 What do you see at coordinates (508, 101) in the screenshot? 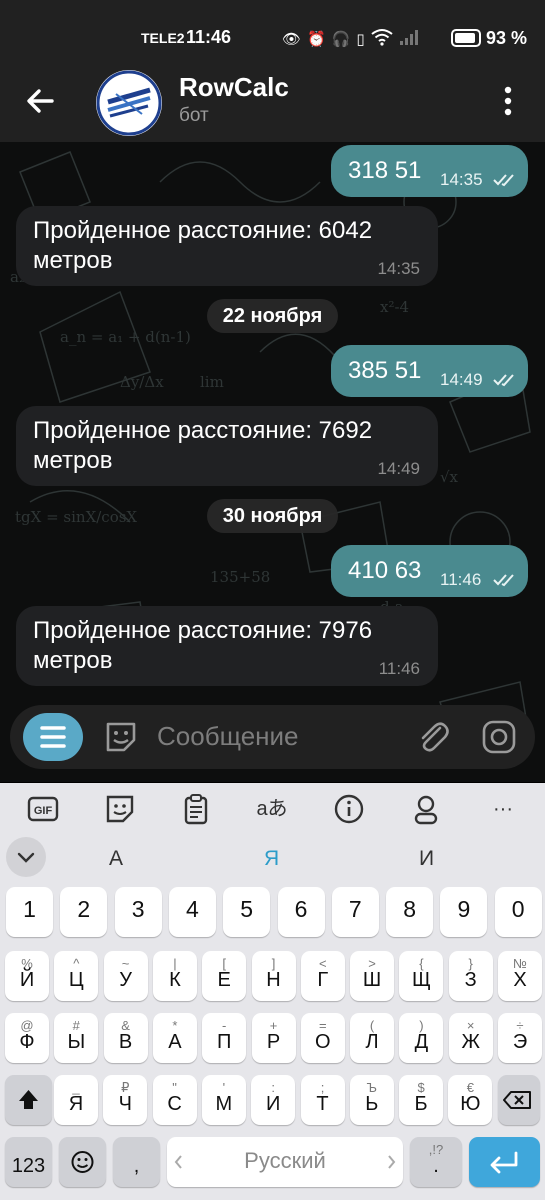
I see `more-vertical-icon` at bounding box center [508, 101].